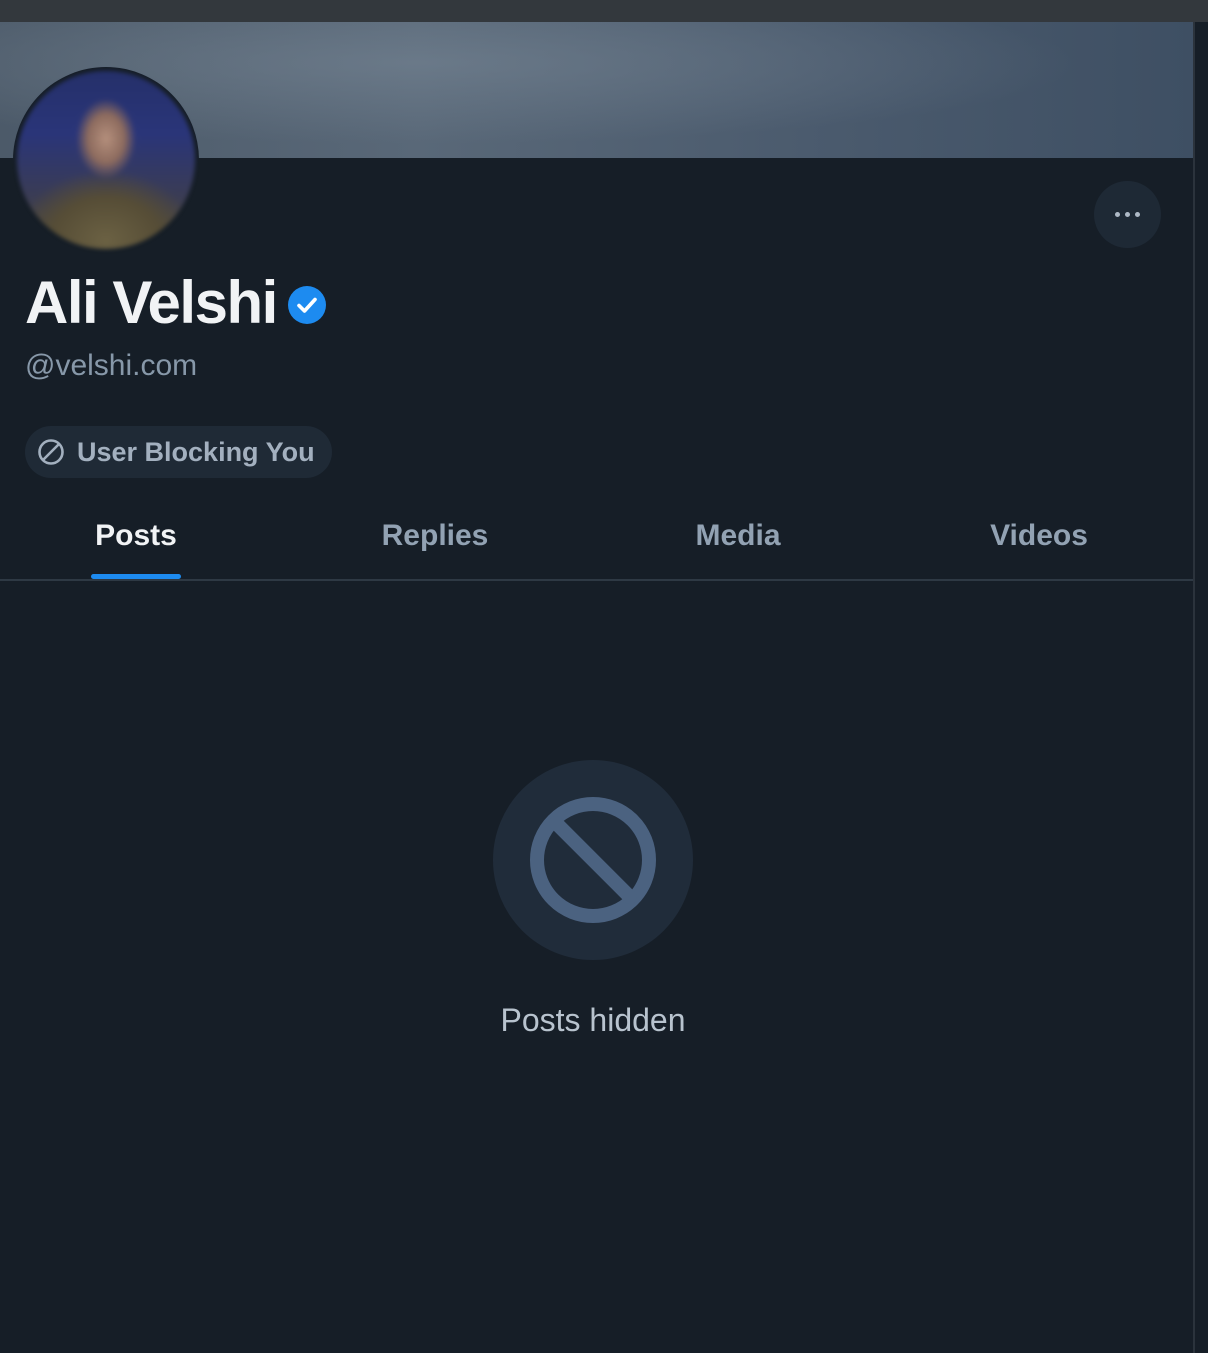 Image resolution: width=1208 pixels, height=1353 pixels. Describe the element at coordinates (111, 365) in the screenshot. I see `profile-handle: @velshi.com` at that location.